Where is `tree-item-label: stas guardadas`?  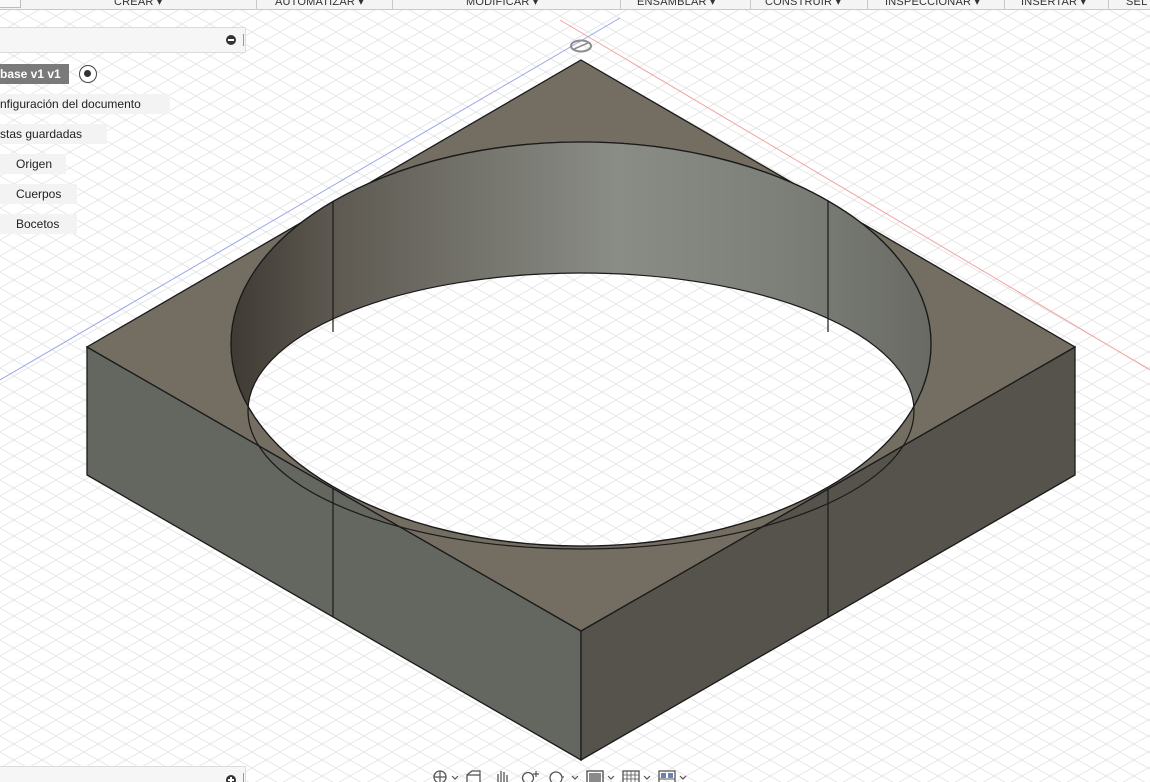
tree-item-label: stas guardadas is located at coordinates (41, 134).